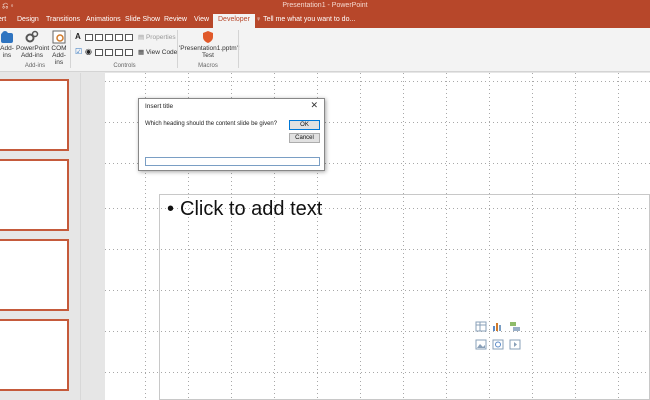 This screenshot has width=650, height=400. Describe the element at coordinates (103, 19) in the screenshot. I see `tab-animations: Animations` at that location.